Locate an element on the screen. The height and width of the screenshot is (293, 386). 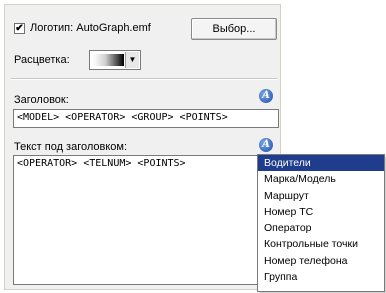
color-scheme-label: Расцветка: is located at coordinates (42, 60).